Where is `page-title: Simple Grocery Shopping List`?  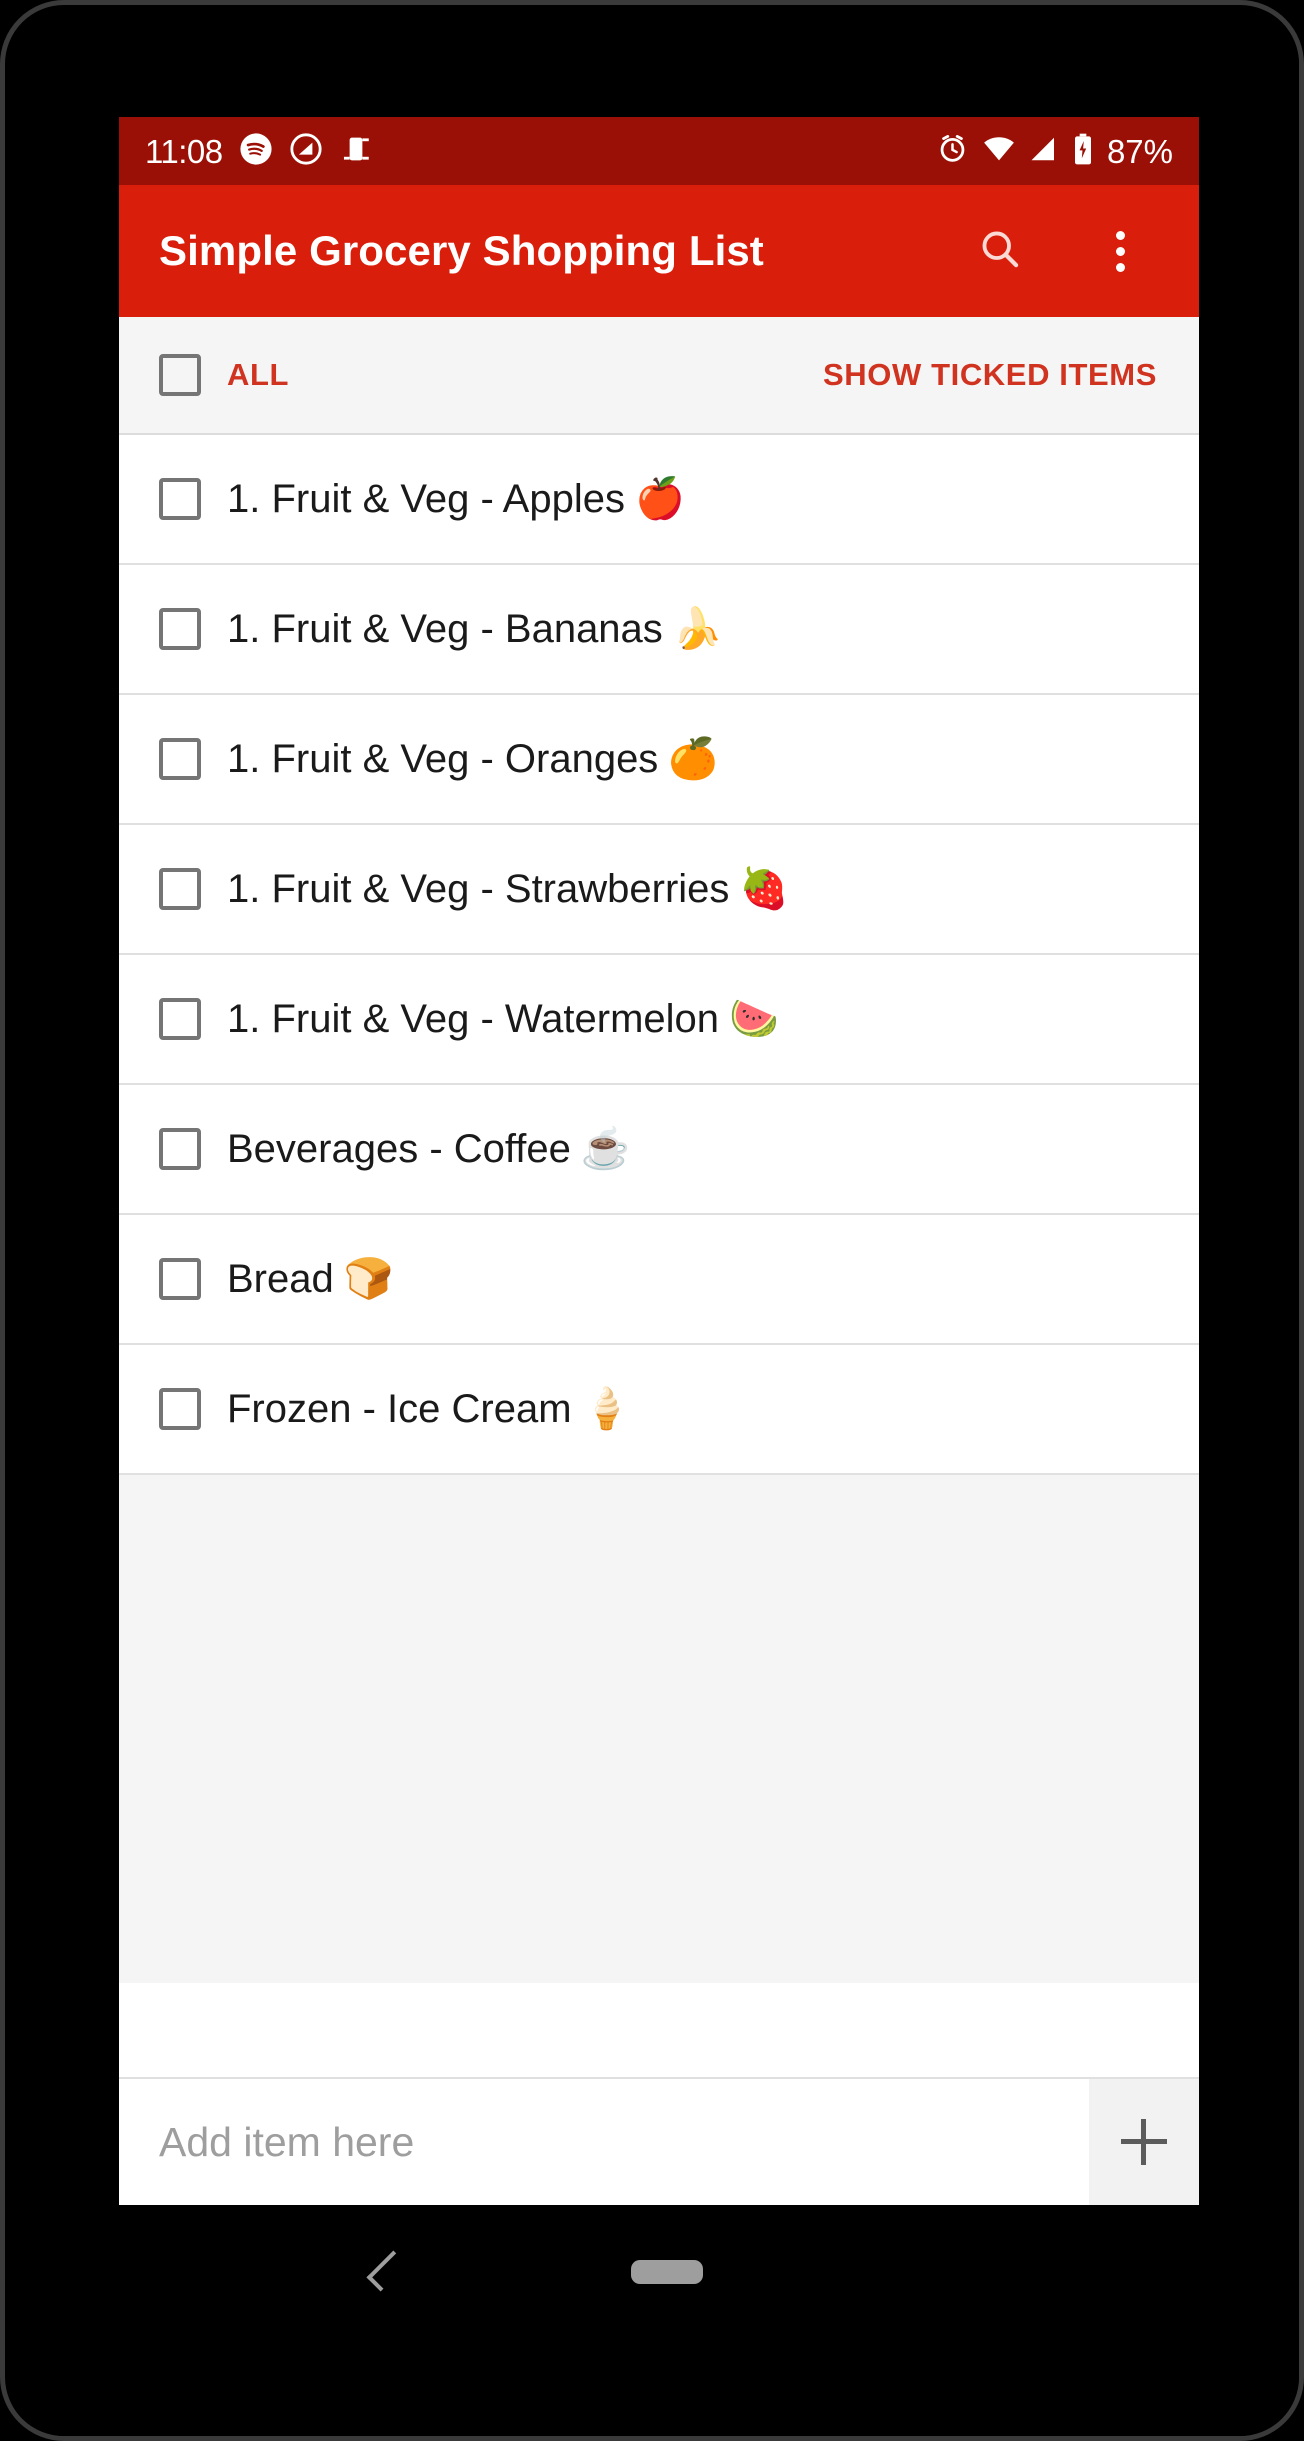 page-title: Simple Grocery Shopping List is located at coordinates (461, 250).